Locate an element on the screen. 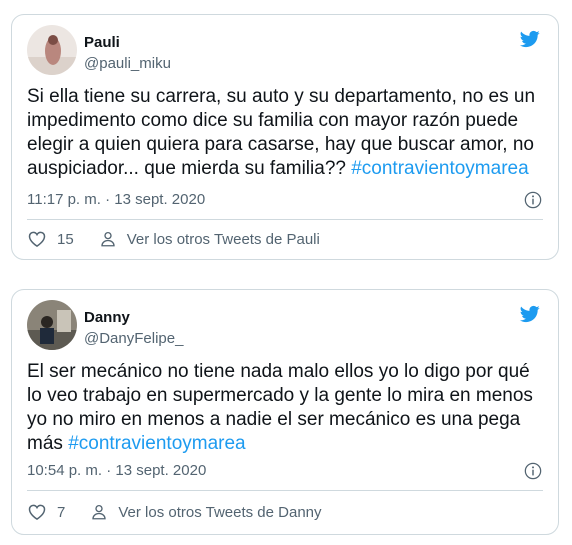 The height and width of the screenshot is (545, 572). display-name: Pauli is located at coordinates (102, 42).